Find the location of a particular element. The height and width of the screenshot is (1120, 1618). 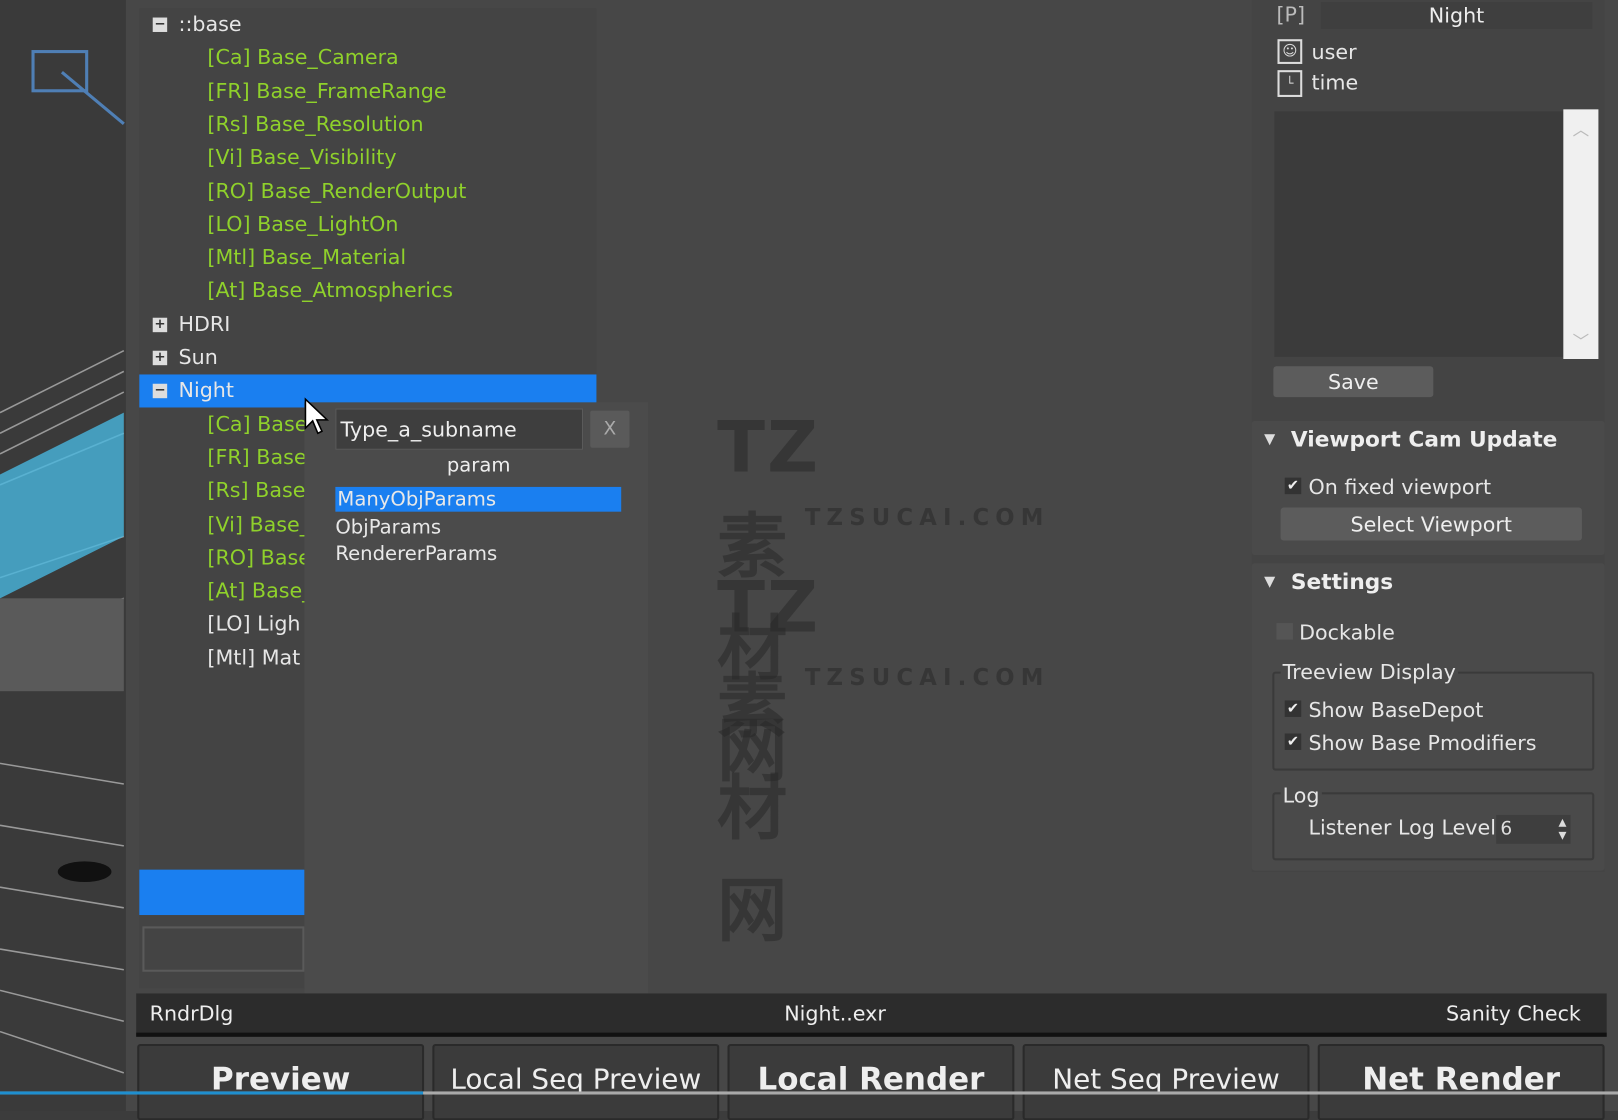

log-level-spinner: 6 ▲ ▼ is located at coordinates (1533, 829).